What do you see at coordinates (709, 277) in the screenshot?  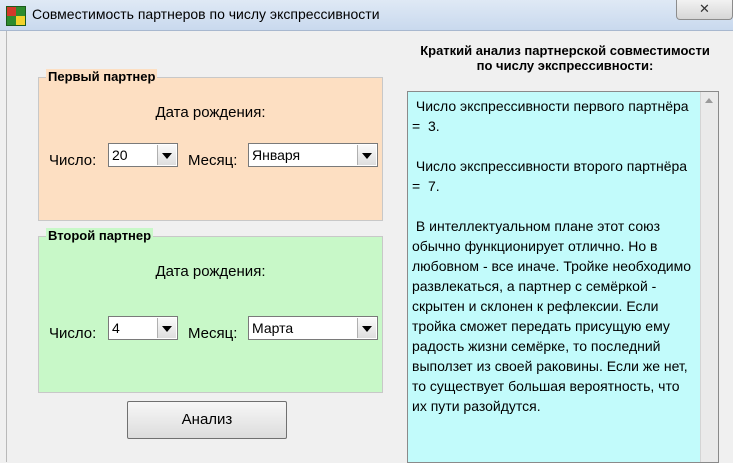 I see `result-scrollbar` at bounding box center [709, 277].